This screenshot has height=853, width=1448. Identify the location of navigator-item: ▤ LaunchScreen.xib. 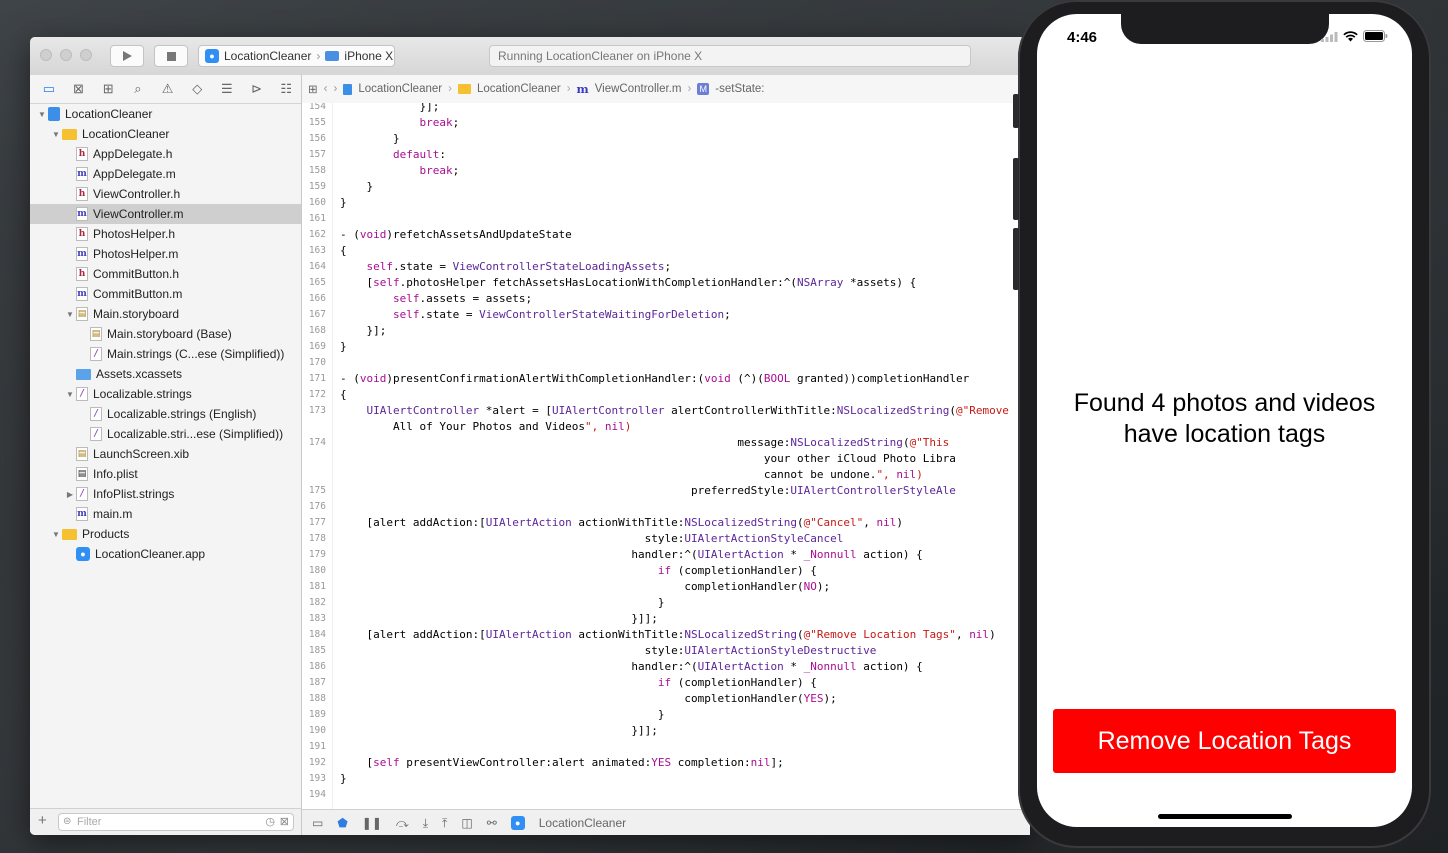
(165, 454).